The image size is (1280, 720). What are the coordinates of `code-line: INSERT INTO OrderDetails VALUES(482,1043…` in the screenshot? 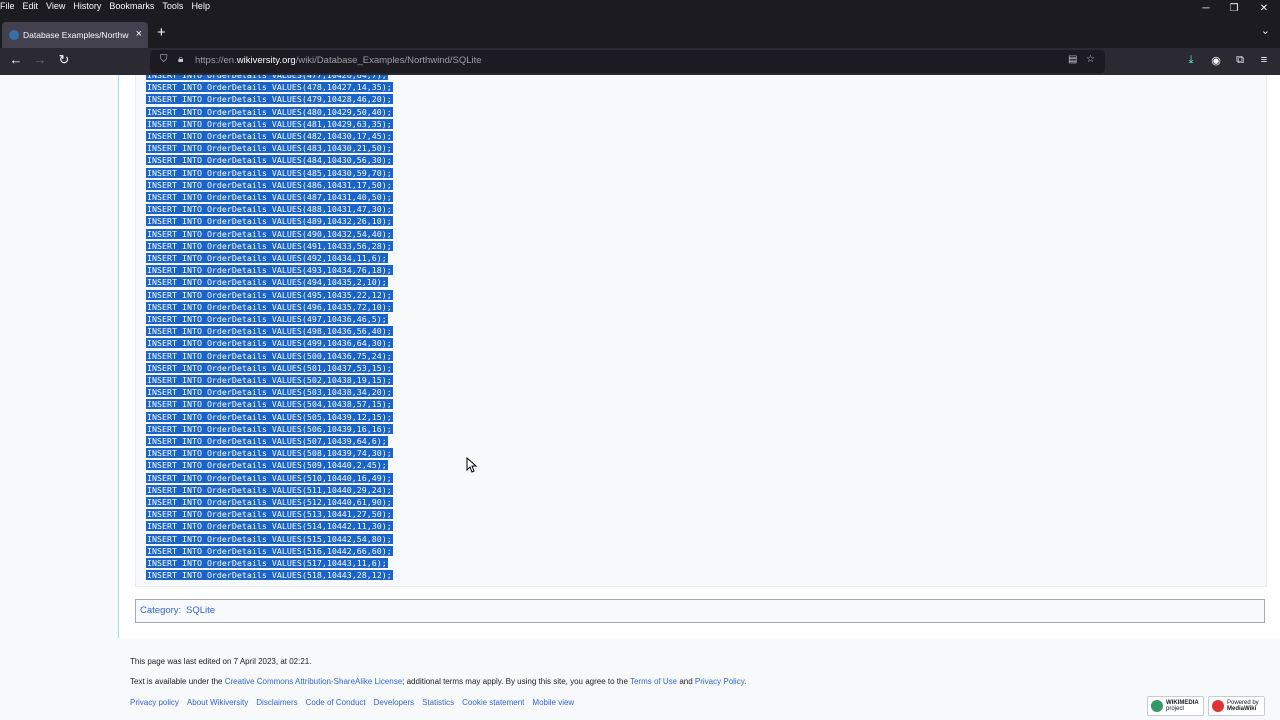 It's located at (269, 136).